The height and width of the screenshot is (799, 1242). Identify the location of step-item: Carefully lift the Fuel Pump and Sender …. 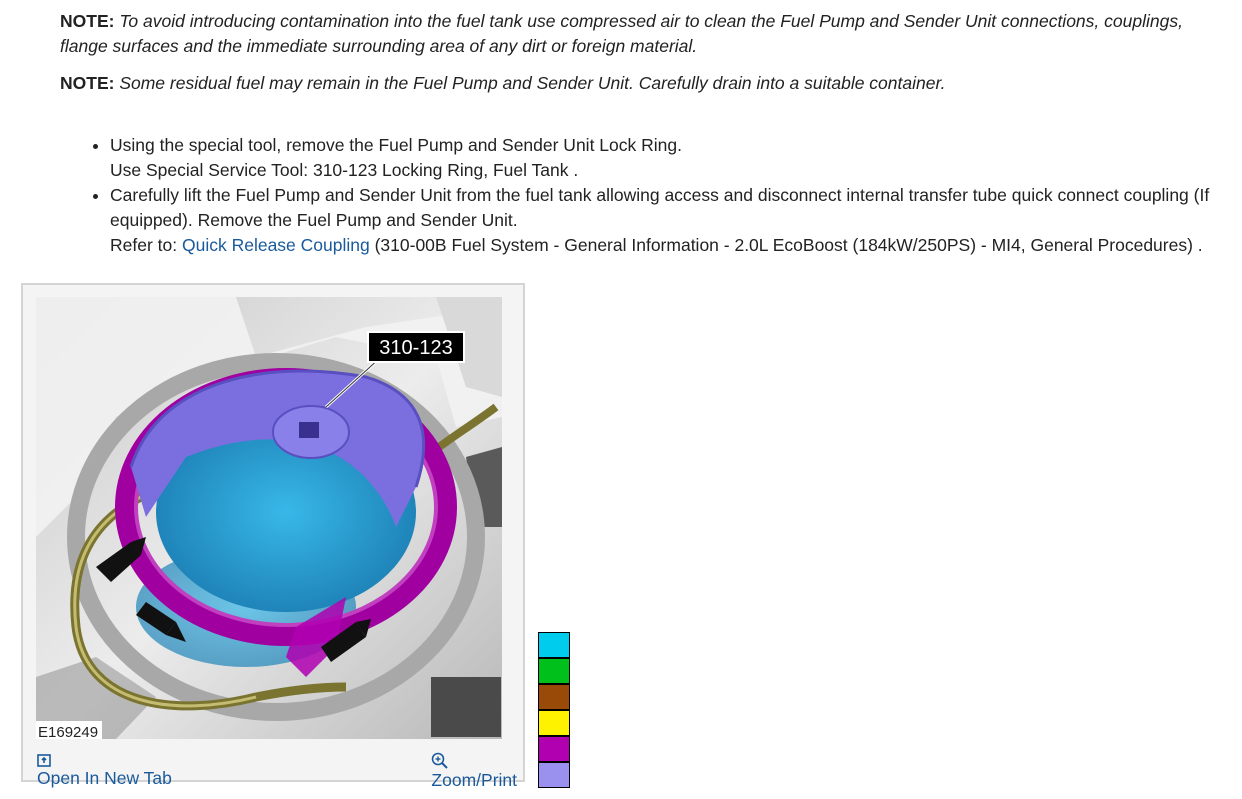
(676, 220).